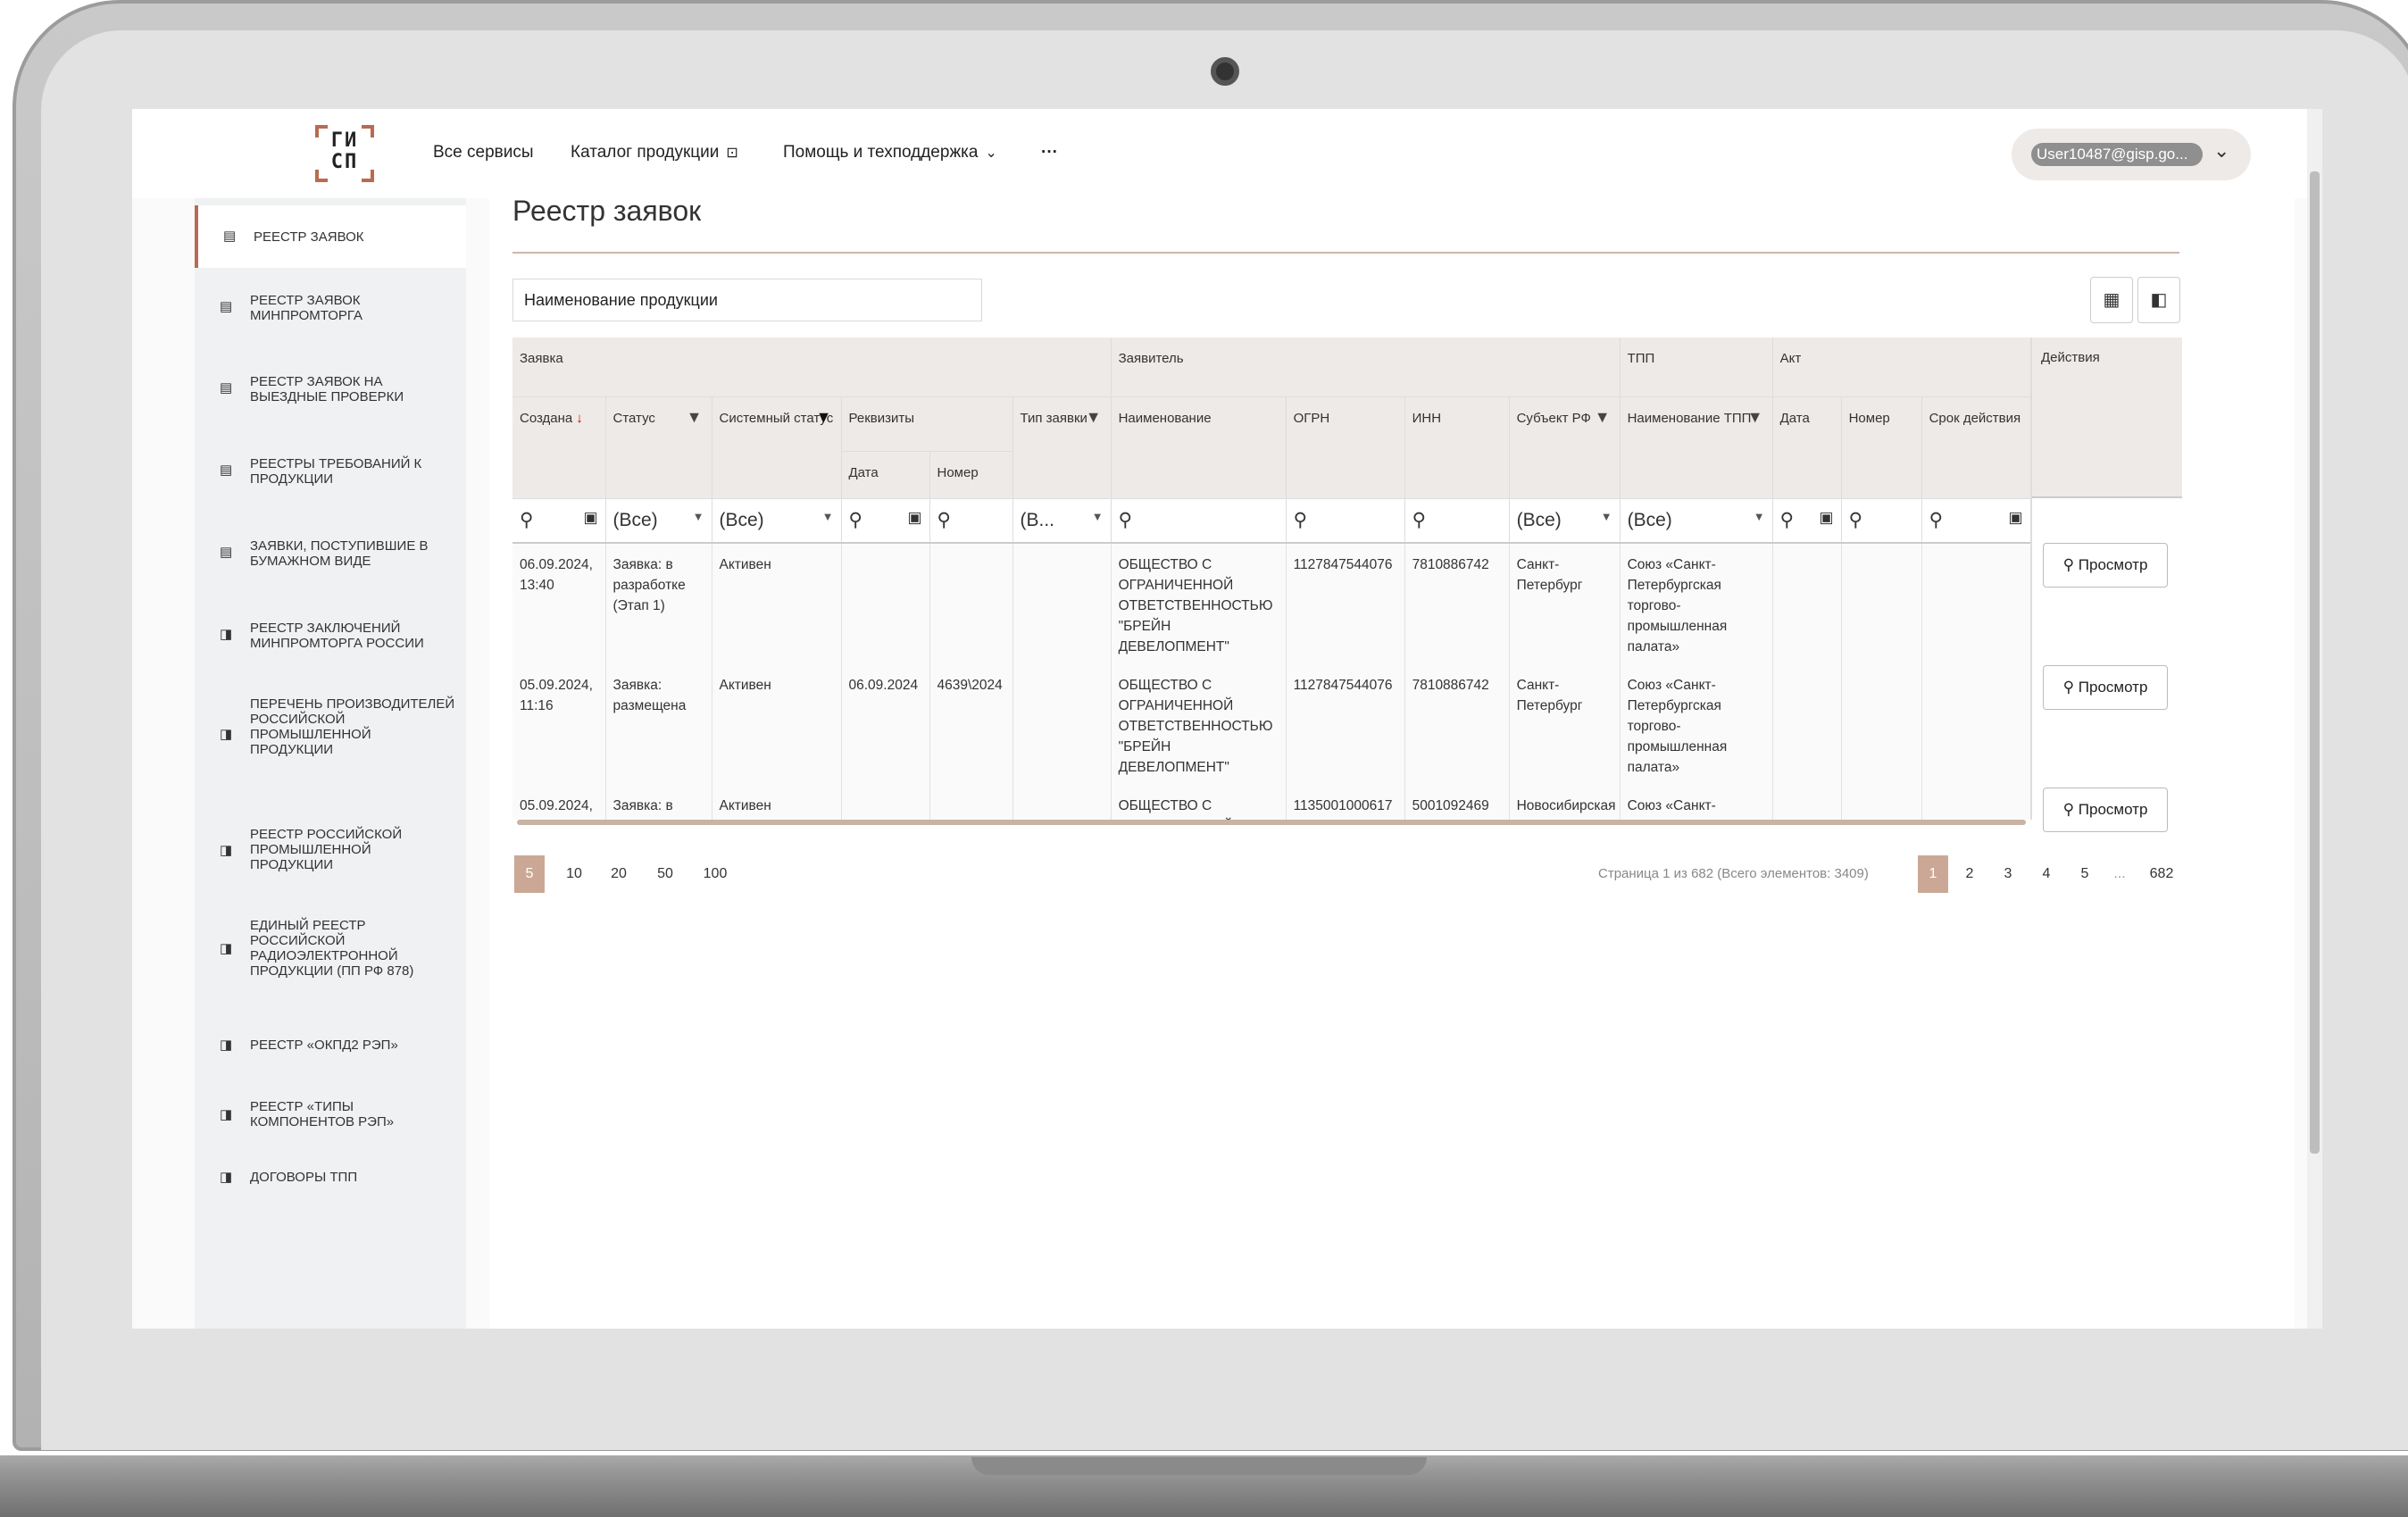 The image size is (2408, 1517). What do you see at coordinates (1199, 521) in the screenshot?
I see `filter-name: ⚲` at bounding box center [1199, 521].